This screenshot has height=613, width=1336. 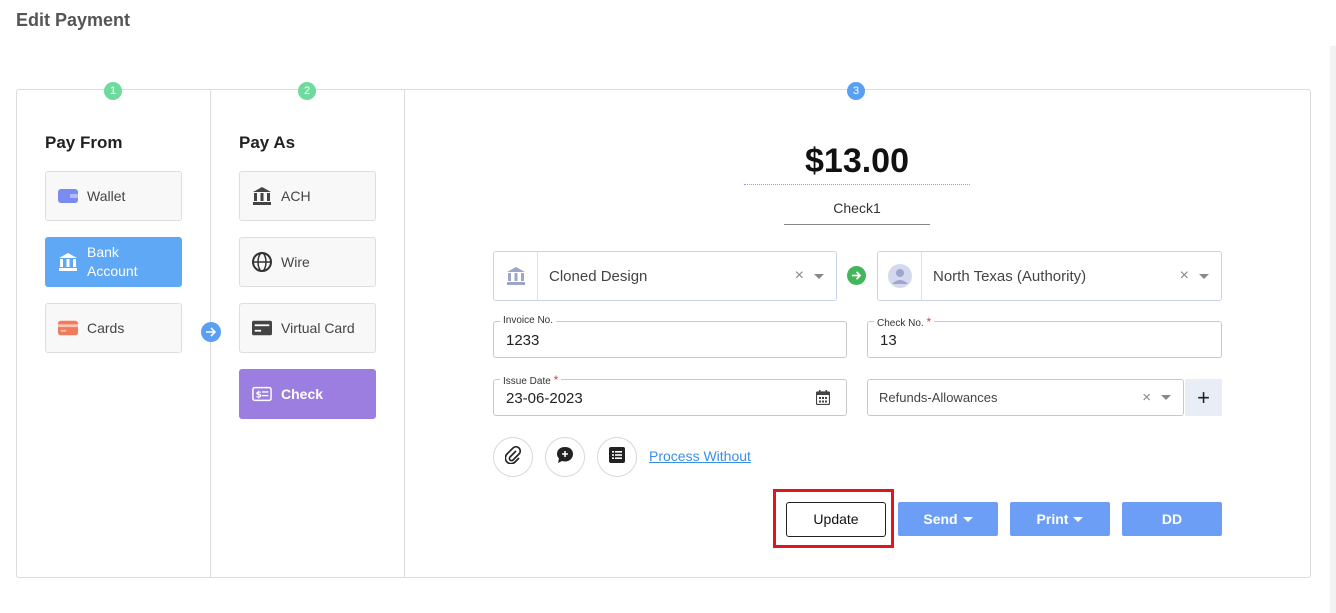 I want to click on globe-icon, so click(x=262, y=262).